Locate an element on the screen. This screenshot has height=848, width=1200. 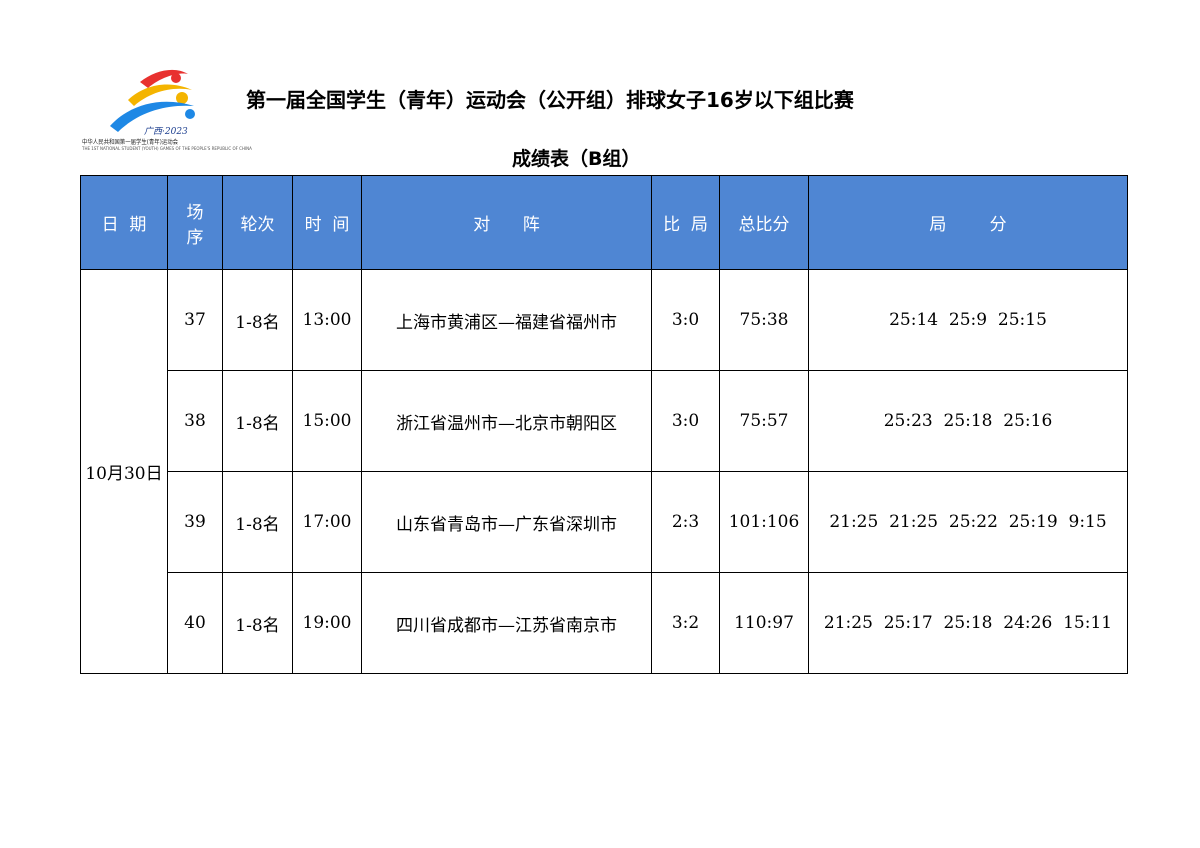
set-scores-cell: 25:14 25:9 25:15 is located at coordinates (968, 320).